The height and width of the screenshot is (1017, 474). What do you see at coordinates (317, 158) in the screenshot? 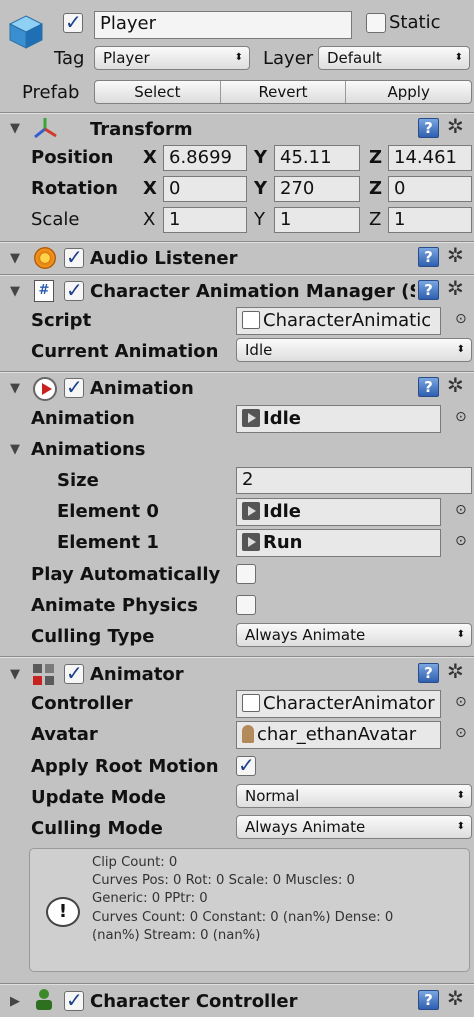
I see `position-y-field: 45.11` at bounding box center [317, 158].